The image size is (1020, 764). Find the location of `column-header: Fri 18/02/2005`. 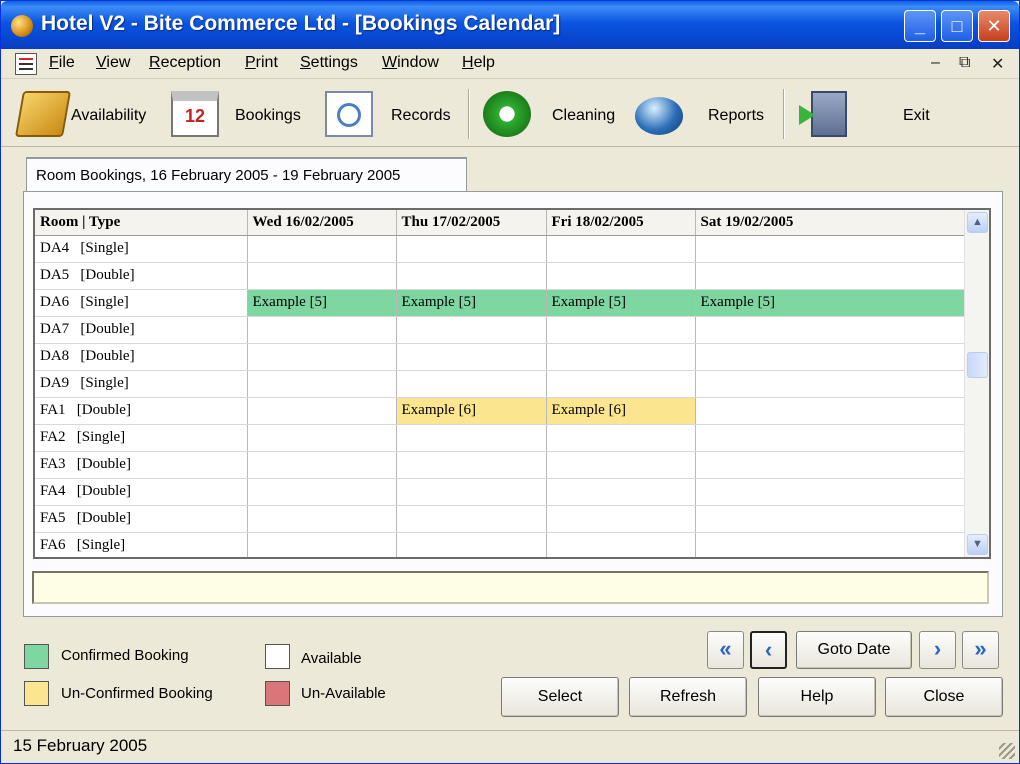

column-header: Fri 18/02/2005 is located at coordinates (621, 223).